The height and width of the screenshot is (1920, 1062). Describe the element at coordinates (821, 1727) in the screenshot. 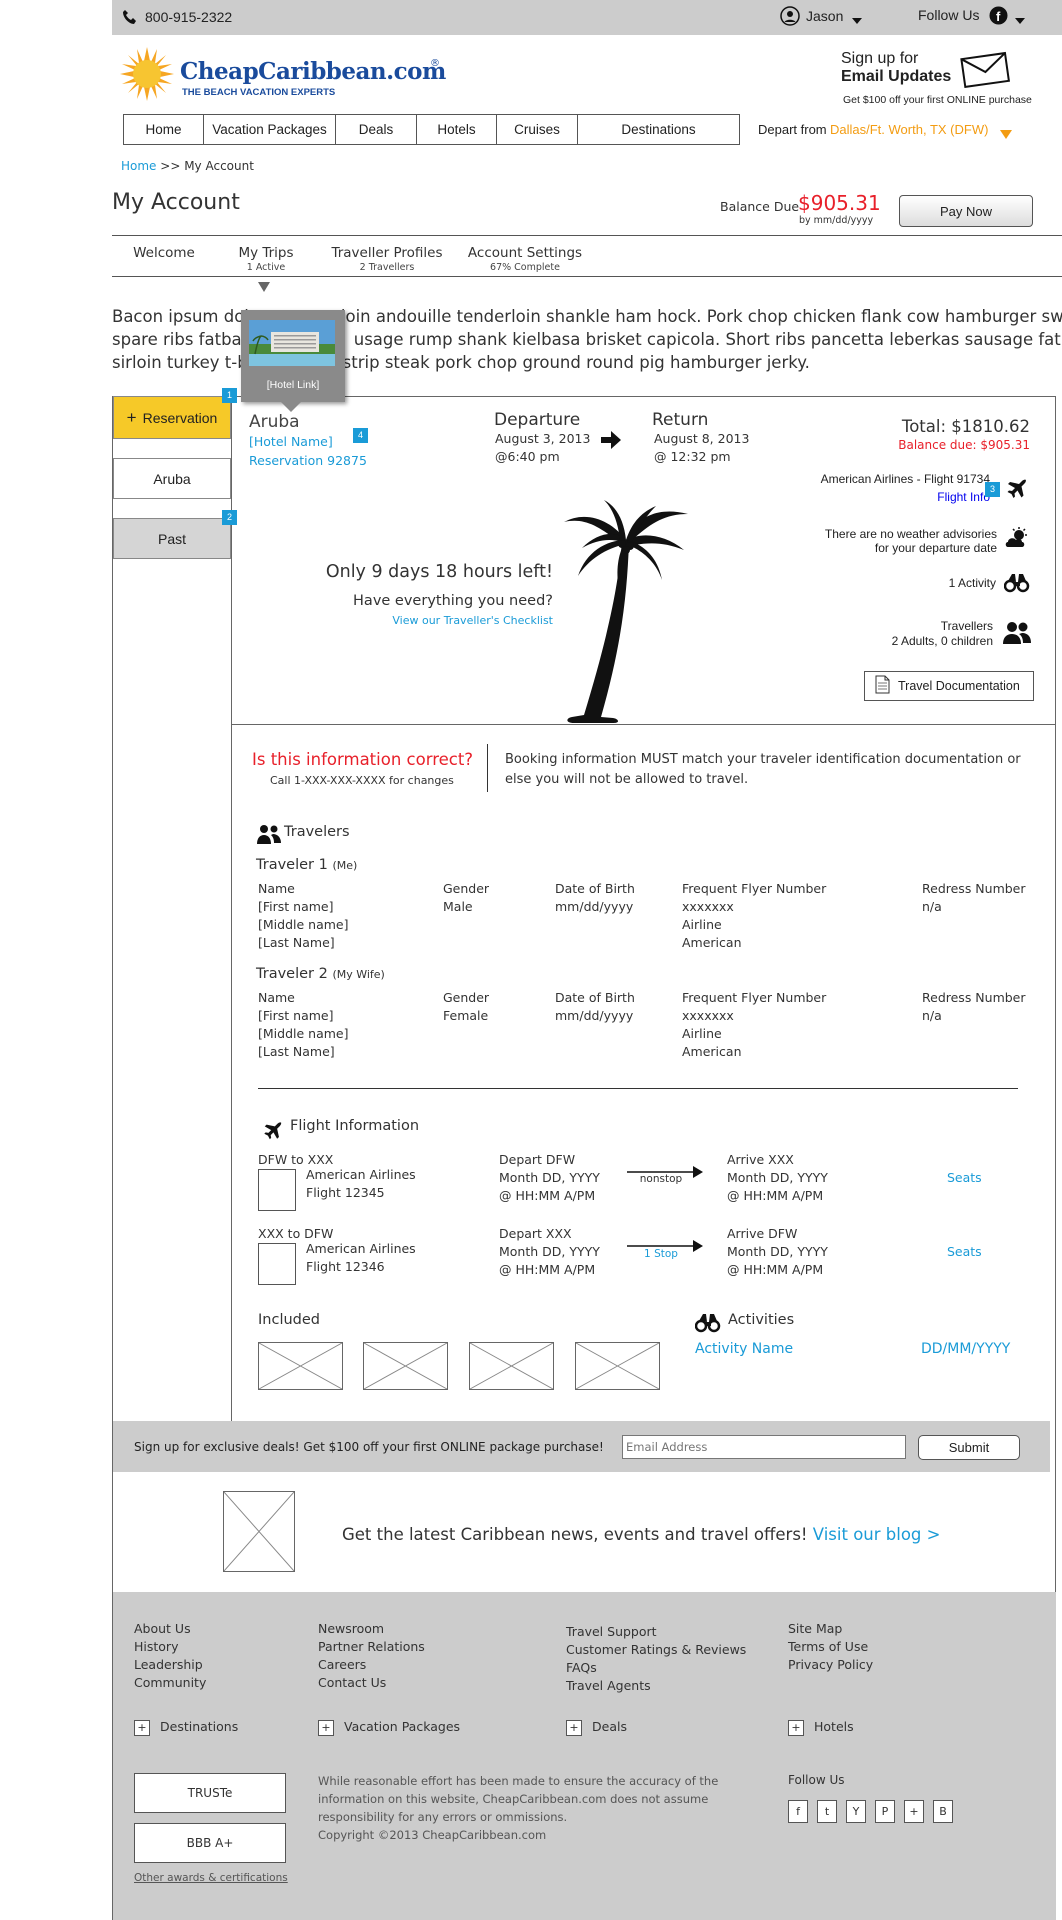

I see `footer-expand-hotels: + Hotels` at that location.